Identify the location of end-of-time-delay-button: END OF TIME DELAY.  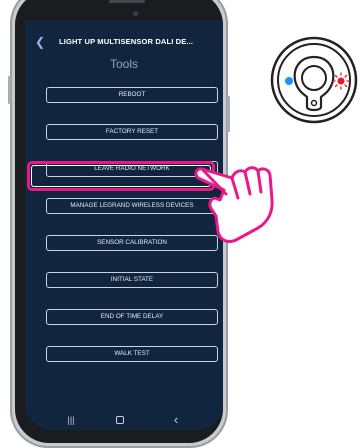
(132, 317).